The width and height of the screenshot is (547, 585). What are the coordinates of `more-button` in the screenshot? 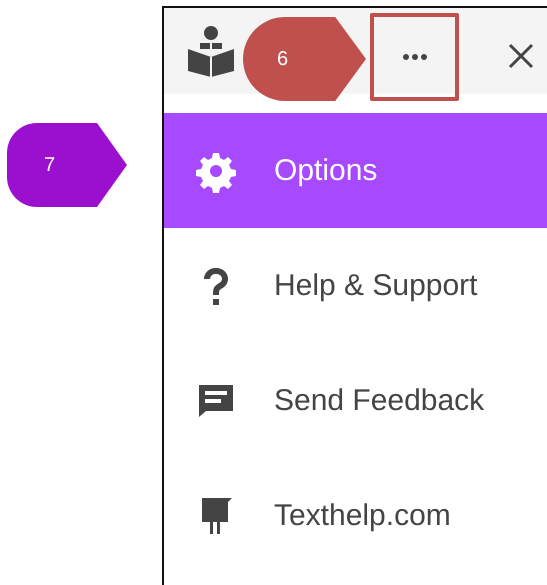 It's located at (414, 57).